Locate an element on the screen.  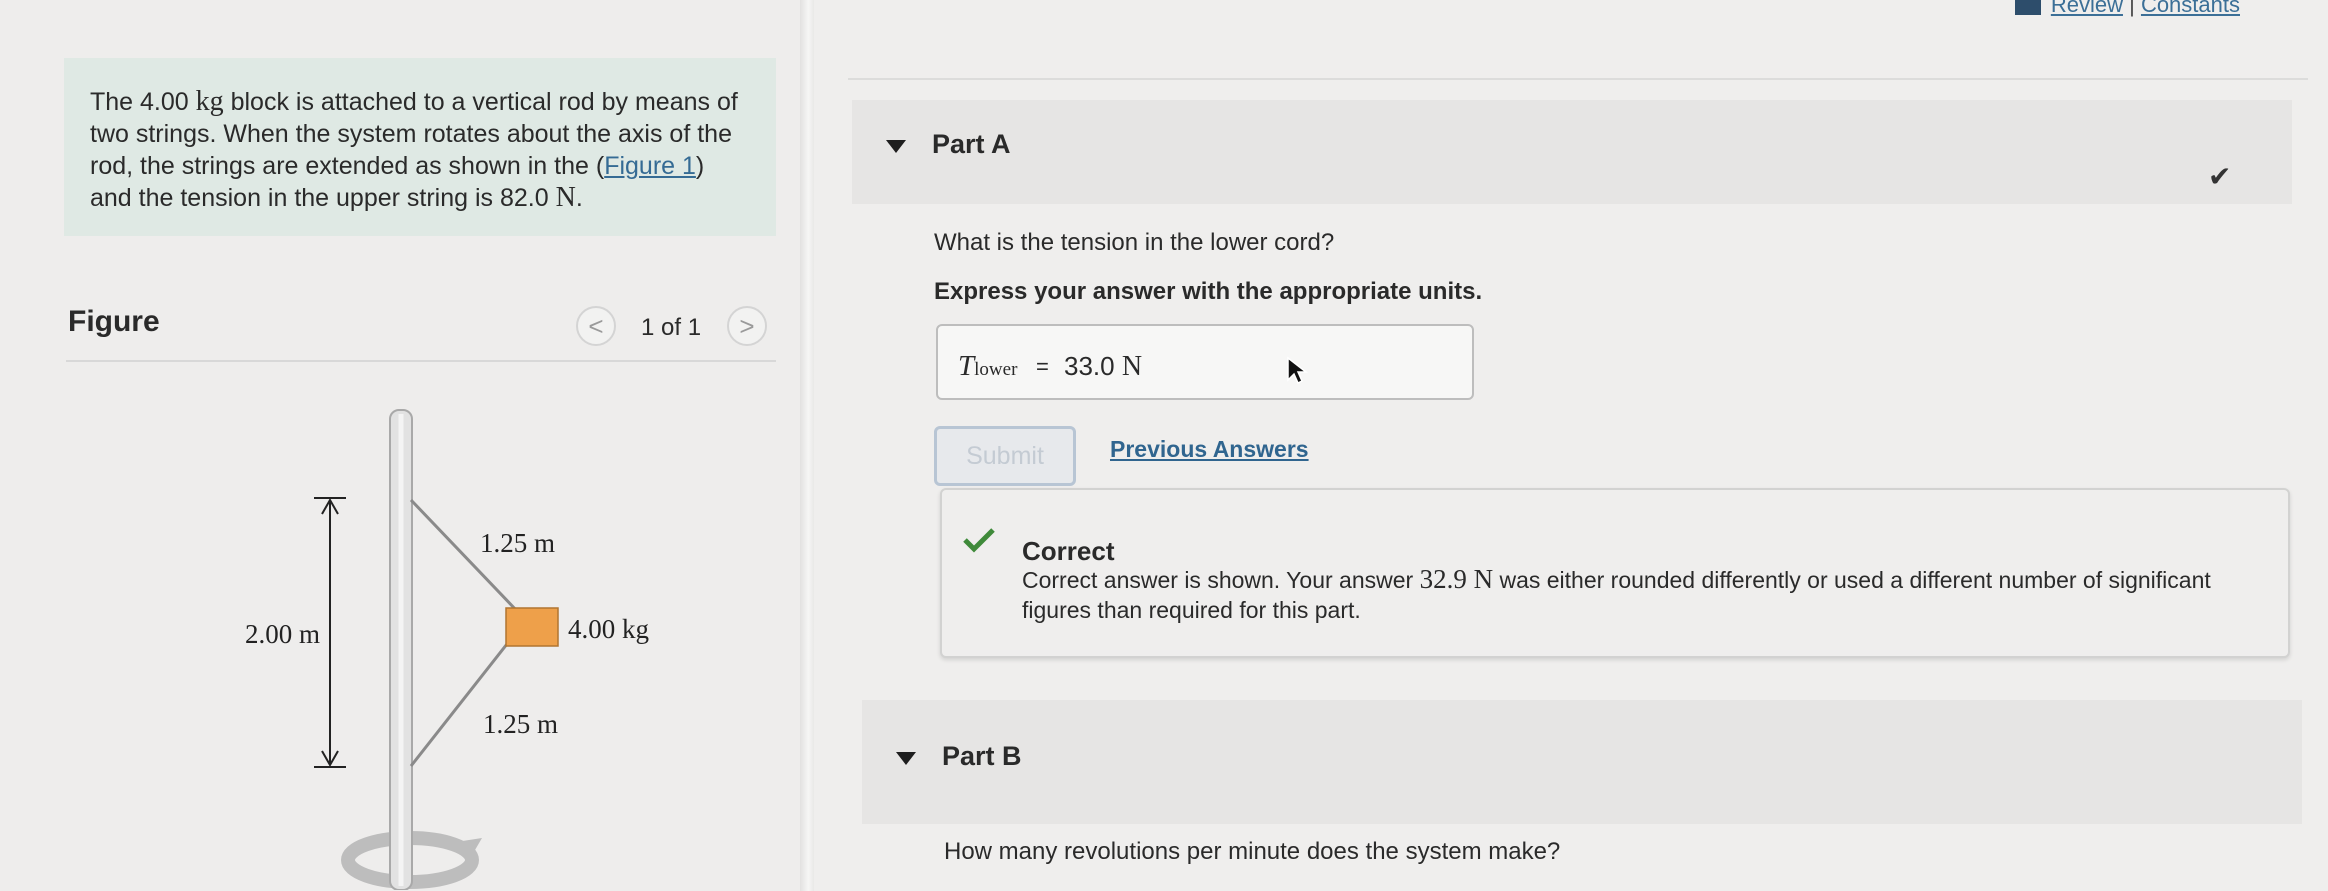
mouse-cursor-icon is located at coordinates (1297, 370).